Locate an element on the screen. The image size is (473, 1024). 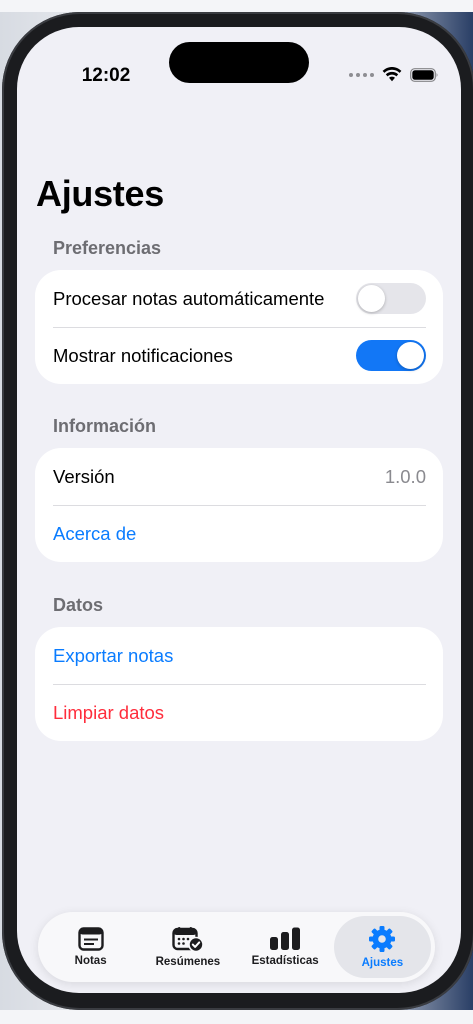
auto-process-toggle is located at coordinates (391, 298).